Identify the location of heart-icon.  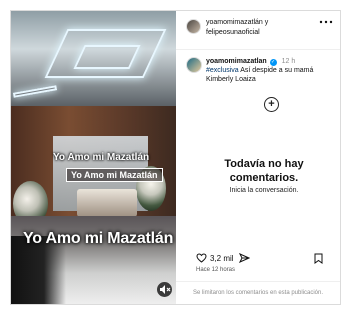
(201, 258).